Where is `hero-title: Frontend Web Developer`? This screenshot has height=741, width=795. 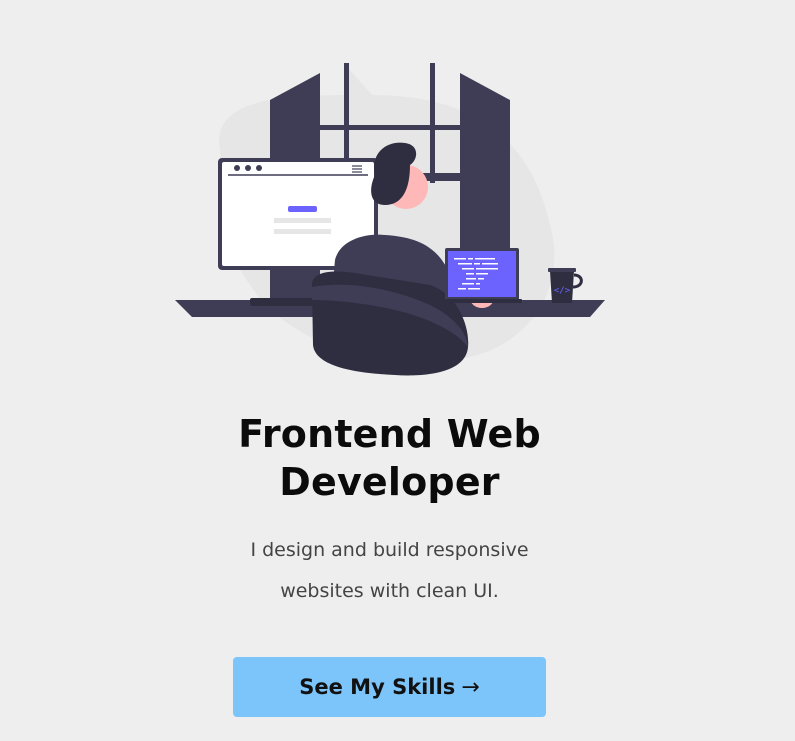
hero-title: Frontend Web Developer is located at coordinates (389, 458).